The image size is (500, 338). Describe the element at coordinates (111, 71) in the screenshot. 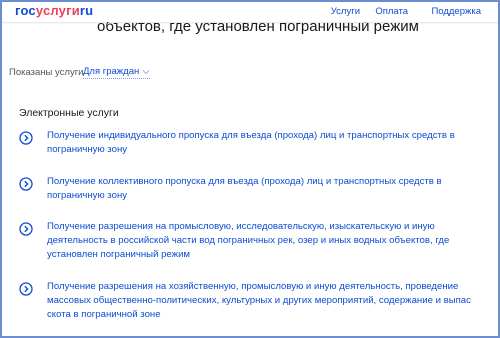

I see `audience-filter-value: Для граждан` at that location.